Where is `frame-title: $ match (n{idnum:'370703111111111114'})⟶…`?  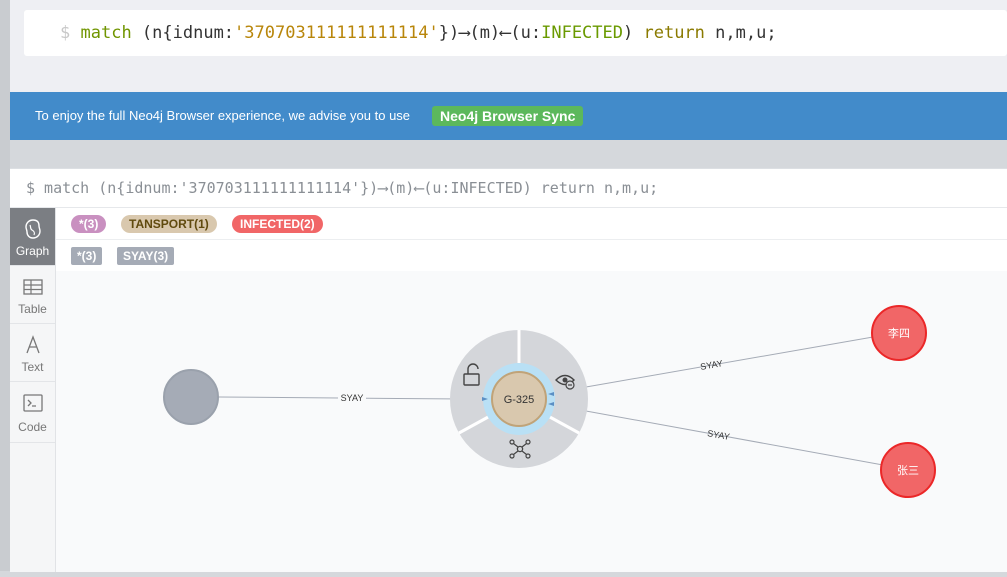
frame-title: $ match (n{idnum:'370703111111111114'})⟶… is located at coordinates (508, 188).